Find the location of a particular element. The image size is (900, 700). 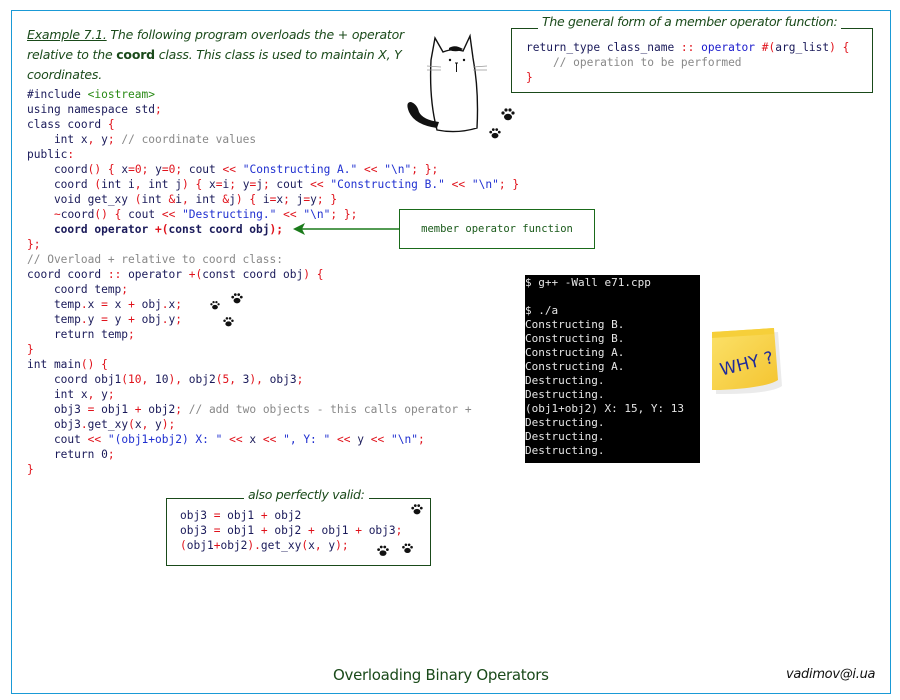

code-line: class coord { is located at coordinates (71, 124).